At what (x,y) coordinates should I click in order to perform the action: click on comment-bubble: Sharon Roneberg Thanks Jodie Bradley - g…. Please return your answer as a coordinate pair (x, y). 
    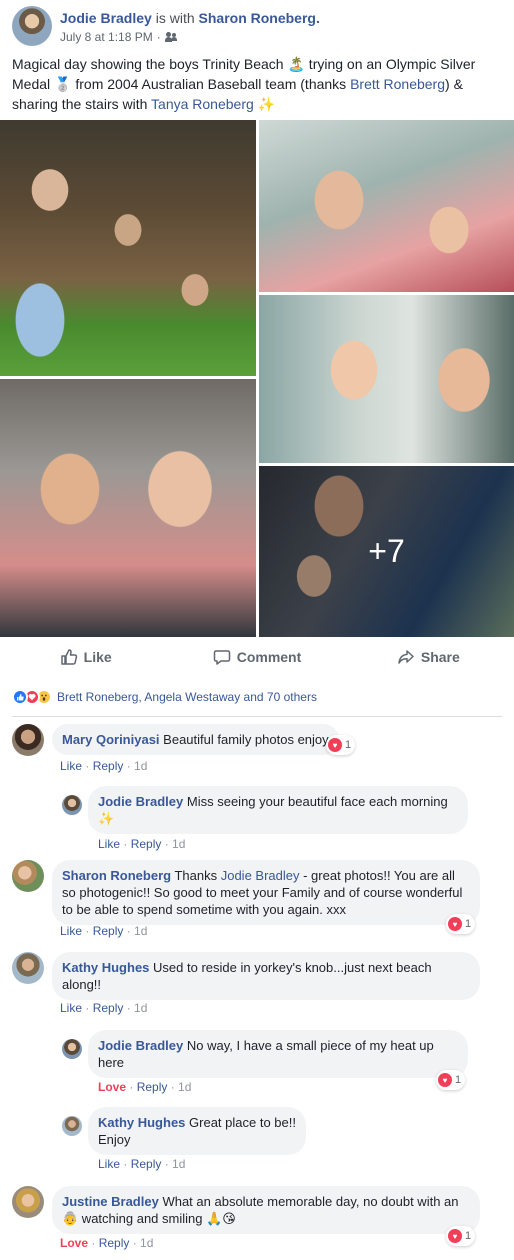
    Looking at the image, I should click on (266, 892).